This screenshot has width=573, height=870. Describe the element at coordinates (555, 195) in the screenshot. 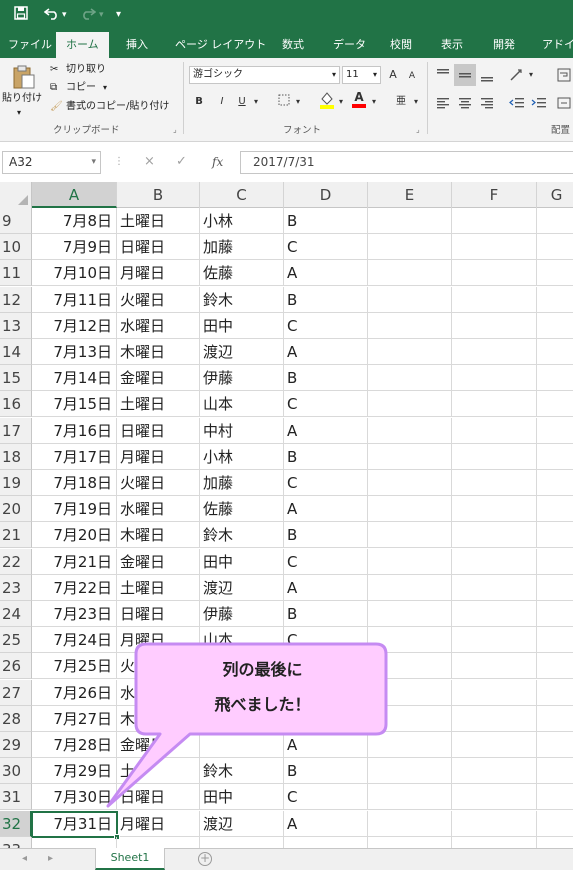

I see `column-header-g: G` at that location.